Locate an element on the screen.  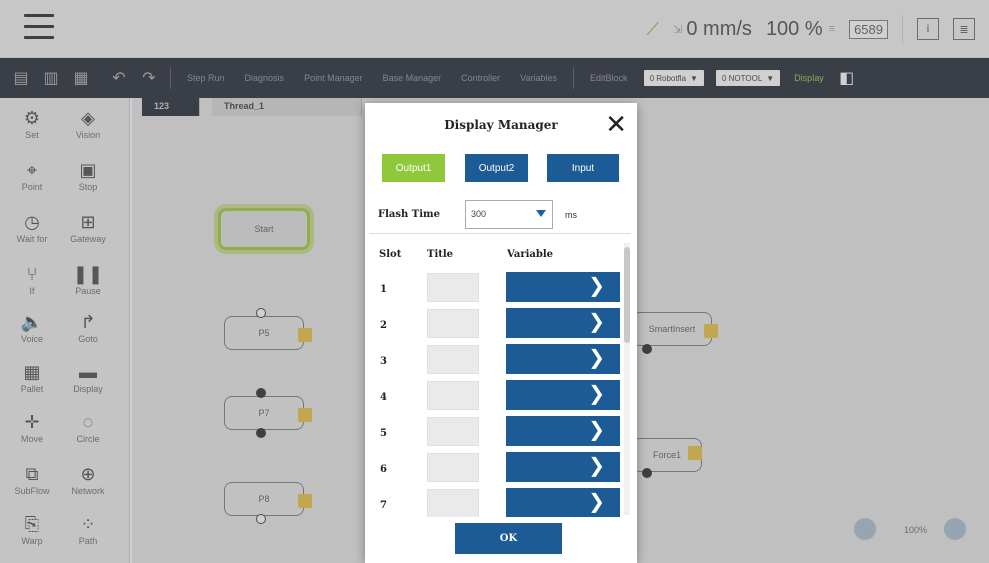
divider is located at coordinates (500, 233).